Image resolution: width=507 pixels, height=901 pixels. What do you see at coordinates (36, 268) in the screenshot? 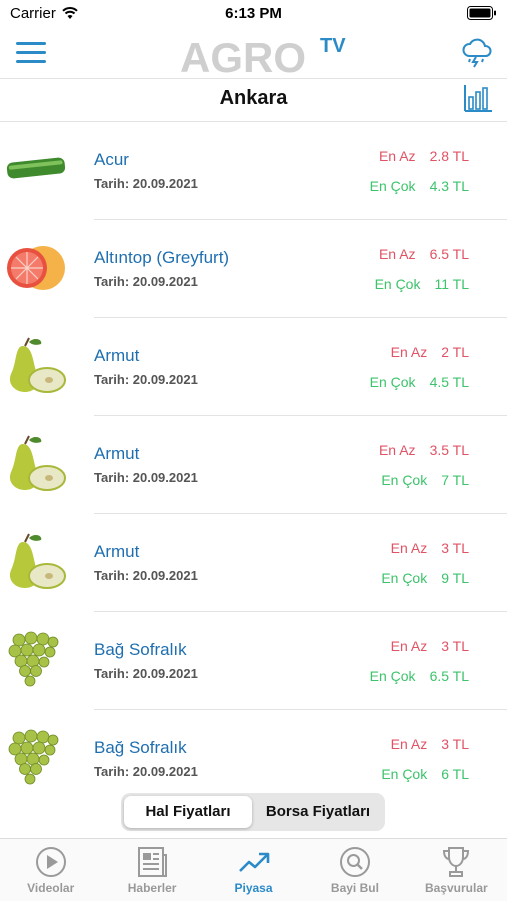
I see `grapefruit-icon` at bounding box center [36, 268].